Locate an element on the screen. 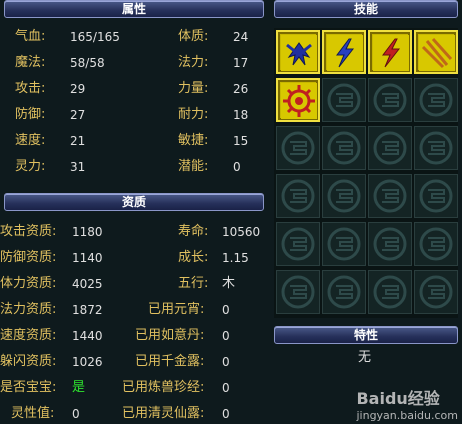 This screenshot has height=424, width=462. attr-label-magic: 法力: is located at coordinates (193, 62).